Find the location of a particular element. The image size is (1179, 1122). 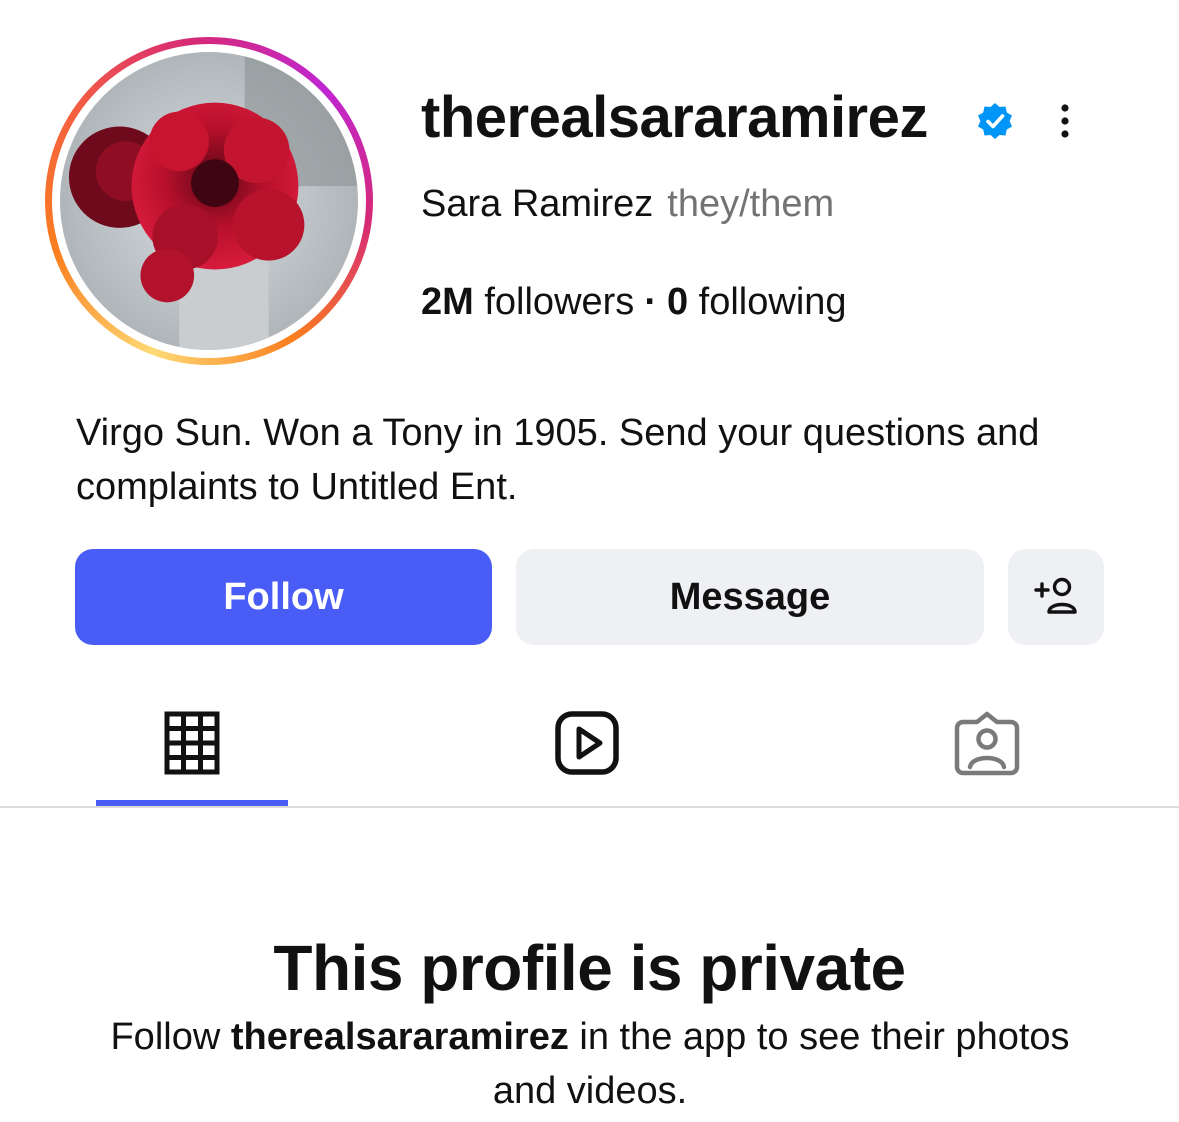

add-user-icon is located at coordinates (1055, 595).